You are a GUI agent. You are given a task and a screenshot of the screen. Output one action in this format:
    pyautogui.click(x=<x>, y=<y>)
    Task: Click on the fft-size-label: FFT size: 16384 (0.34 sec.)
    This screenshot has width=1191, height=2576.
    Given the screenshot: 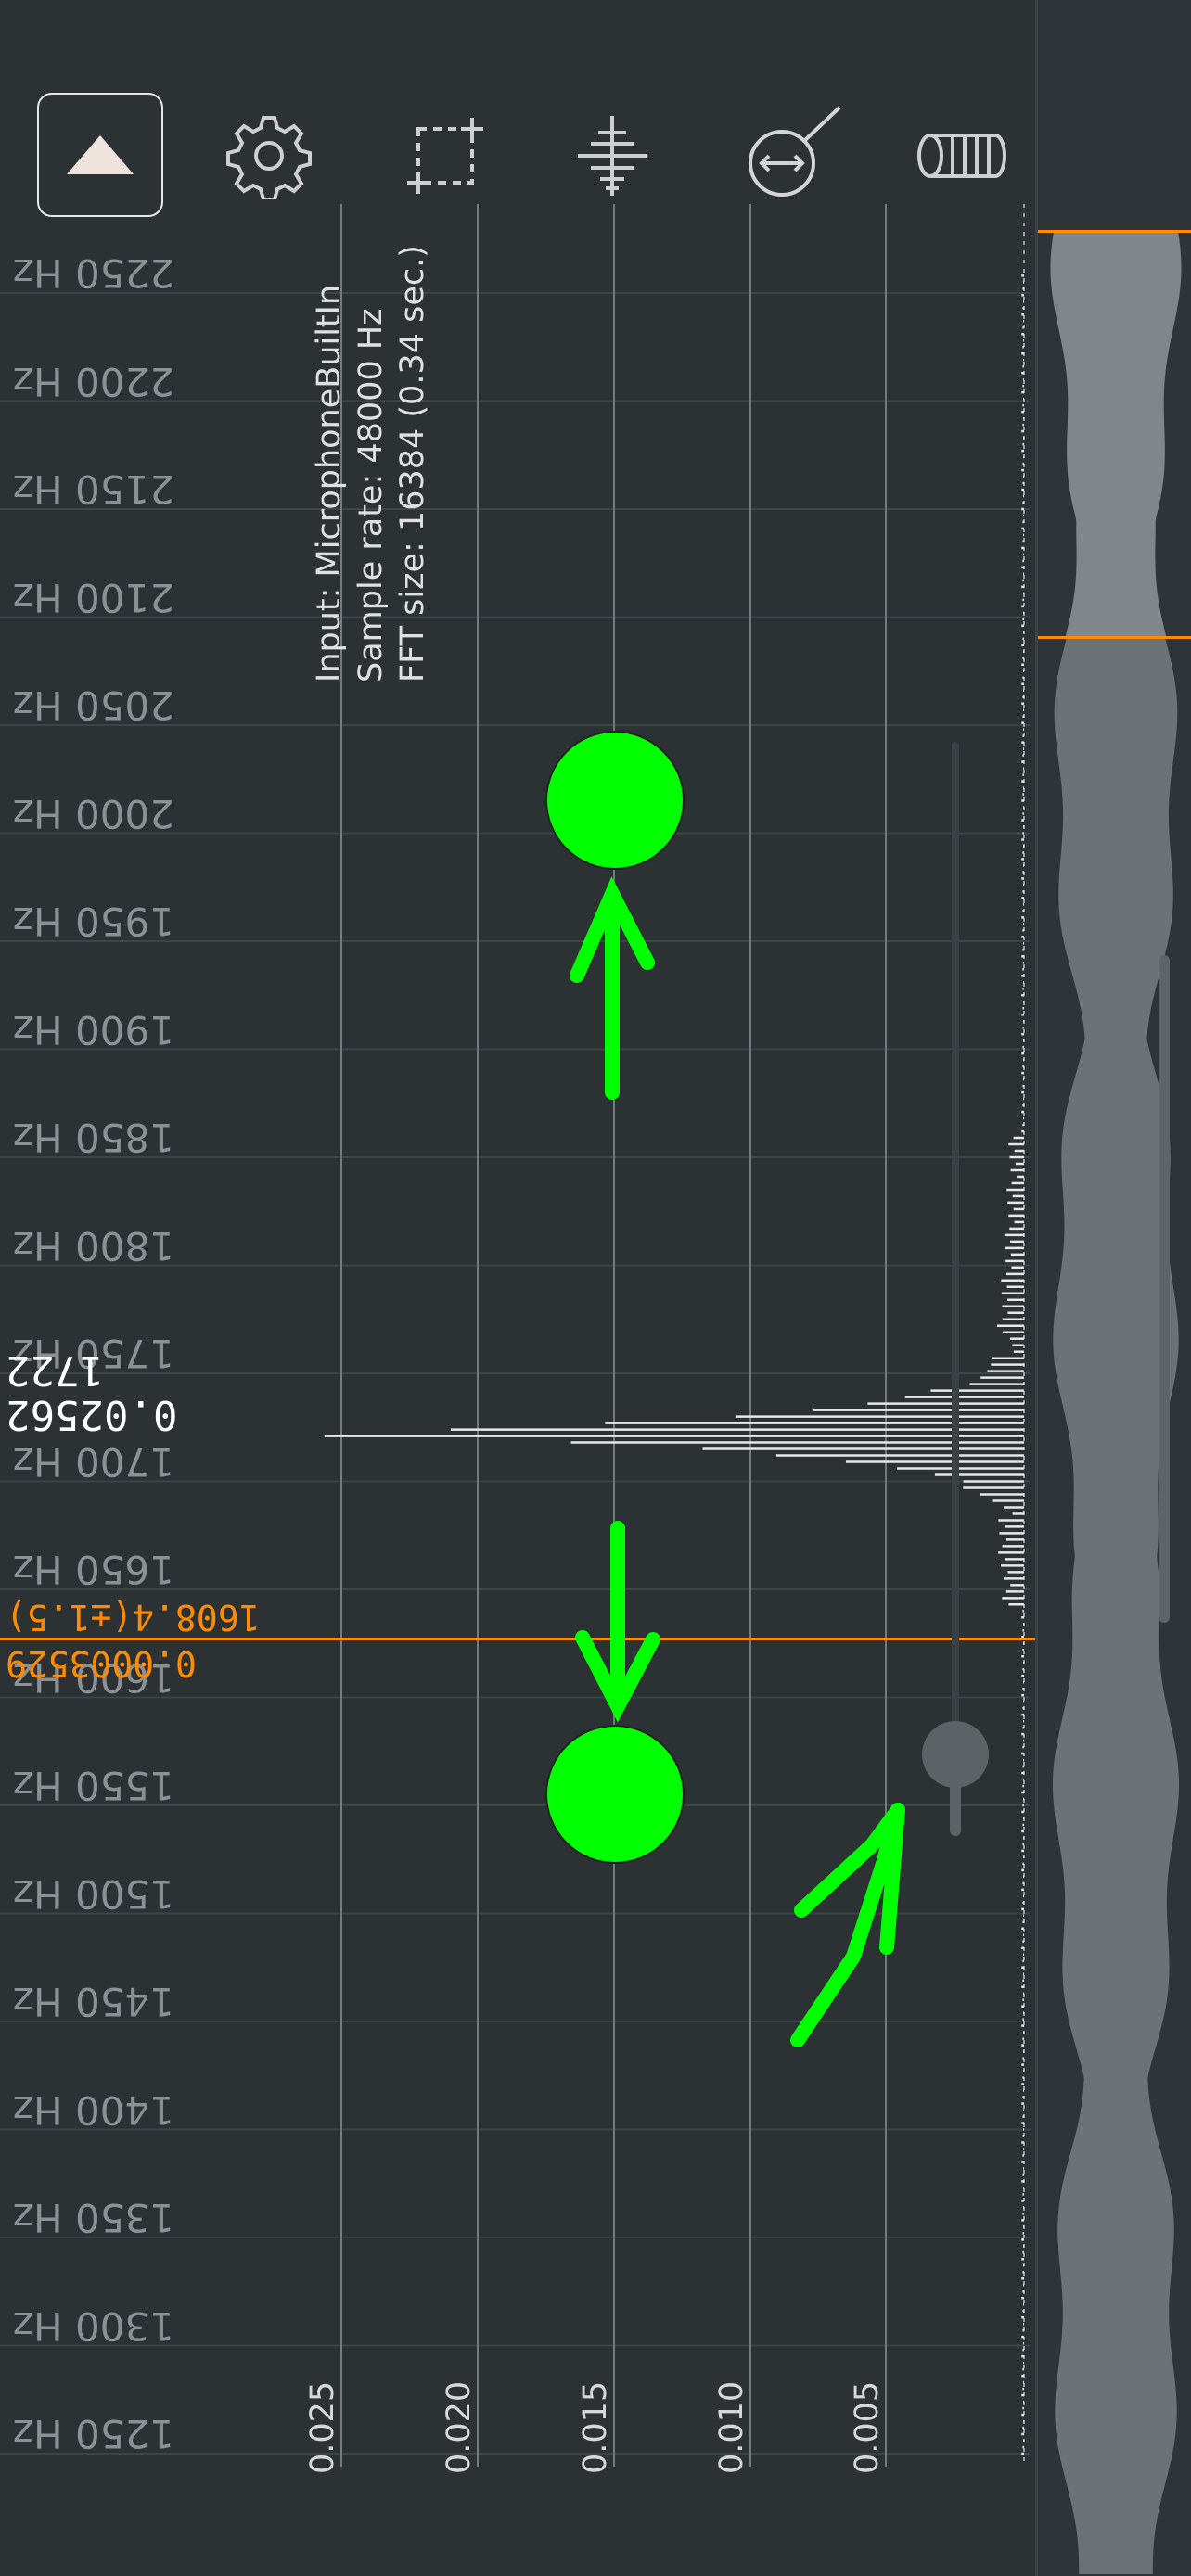 What is the action you would take?
    pyautogui.click(x=412, y=463)
    